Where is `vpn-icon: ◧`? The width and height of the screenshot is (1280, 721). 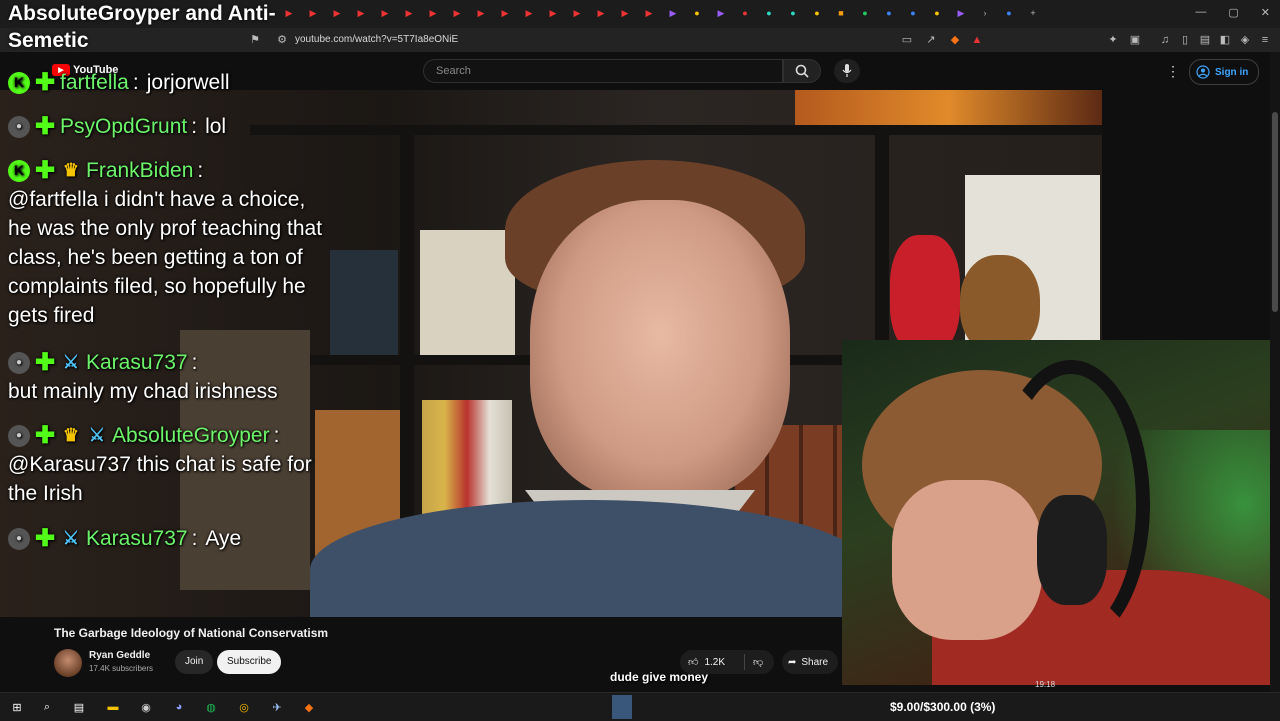
vpn-icon: ◧ is located at coordinates (1225, 40).